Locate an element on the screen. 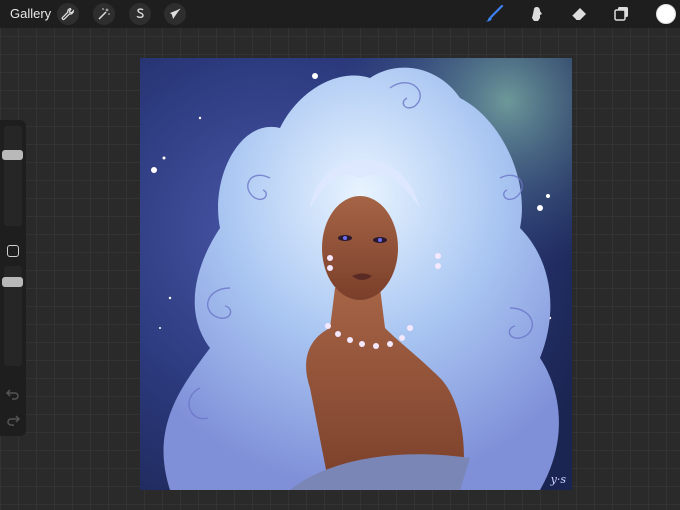 This screenshot has width=680, height=510. magic-wand-icon is located at coordinates (104, 14).